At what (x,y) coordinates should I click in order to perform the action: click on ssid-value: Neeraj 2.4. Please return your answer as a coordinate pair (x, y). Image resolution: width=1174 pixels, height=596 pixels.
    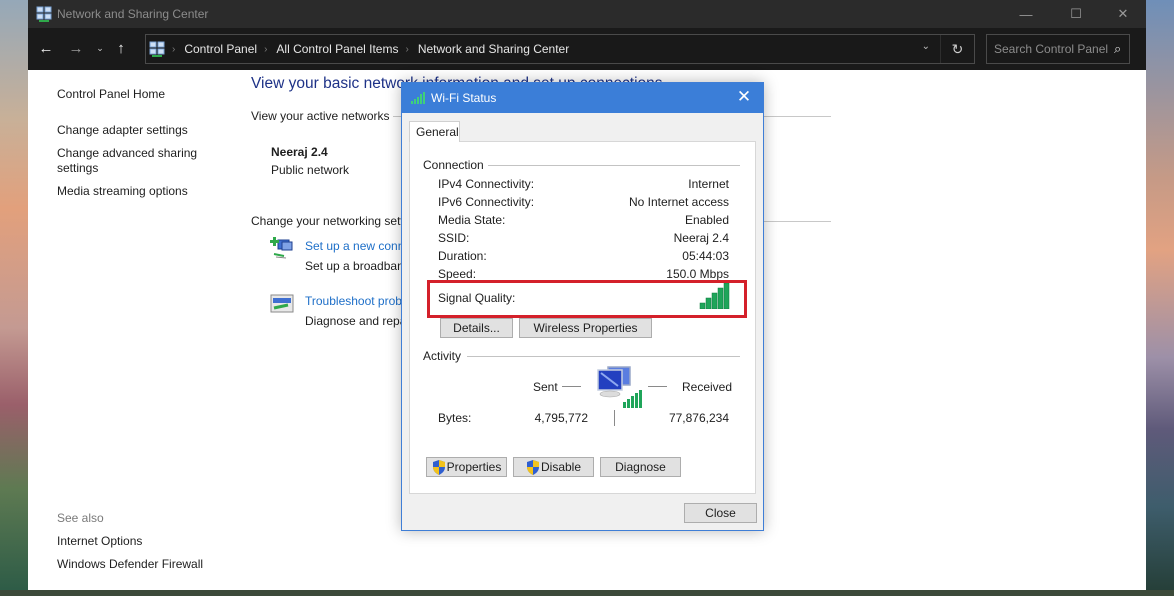
    Looking at the image, I should click on (701, 238).